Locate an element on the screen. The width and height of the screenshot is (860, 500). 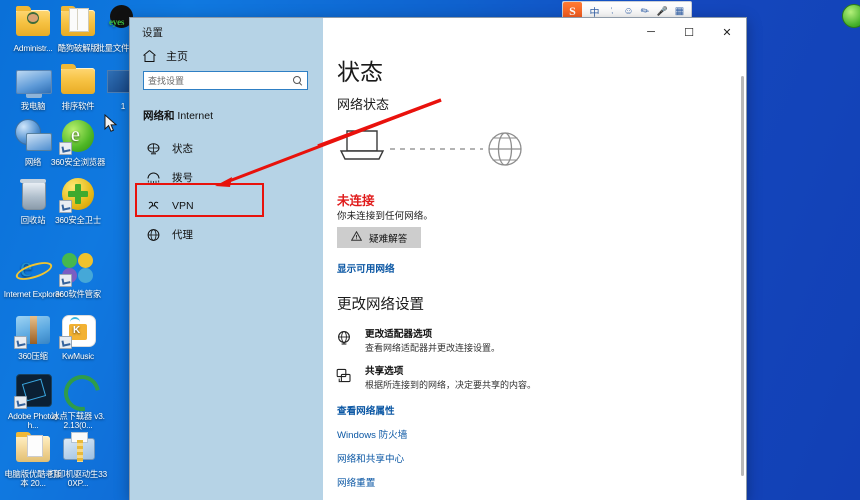
page-title: 状态 is located at coordinates (360, 72).